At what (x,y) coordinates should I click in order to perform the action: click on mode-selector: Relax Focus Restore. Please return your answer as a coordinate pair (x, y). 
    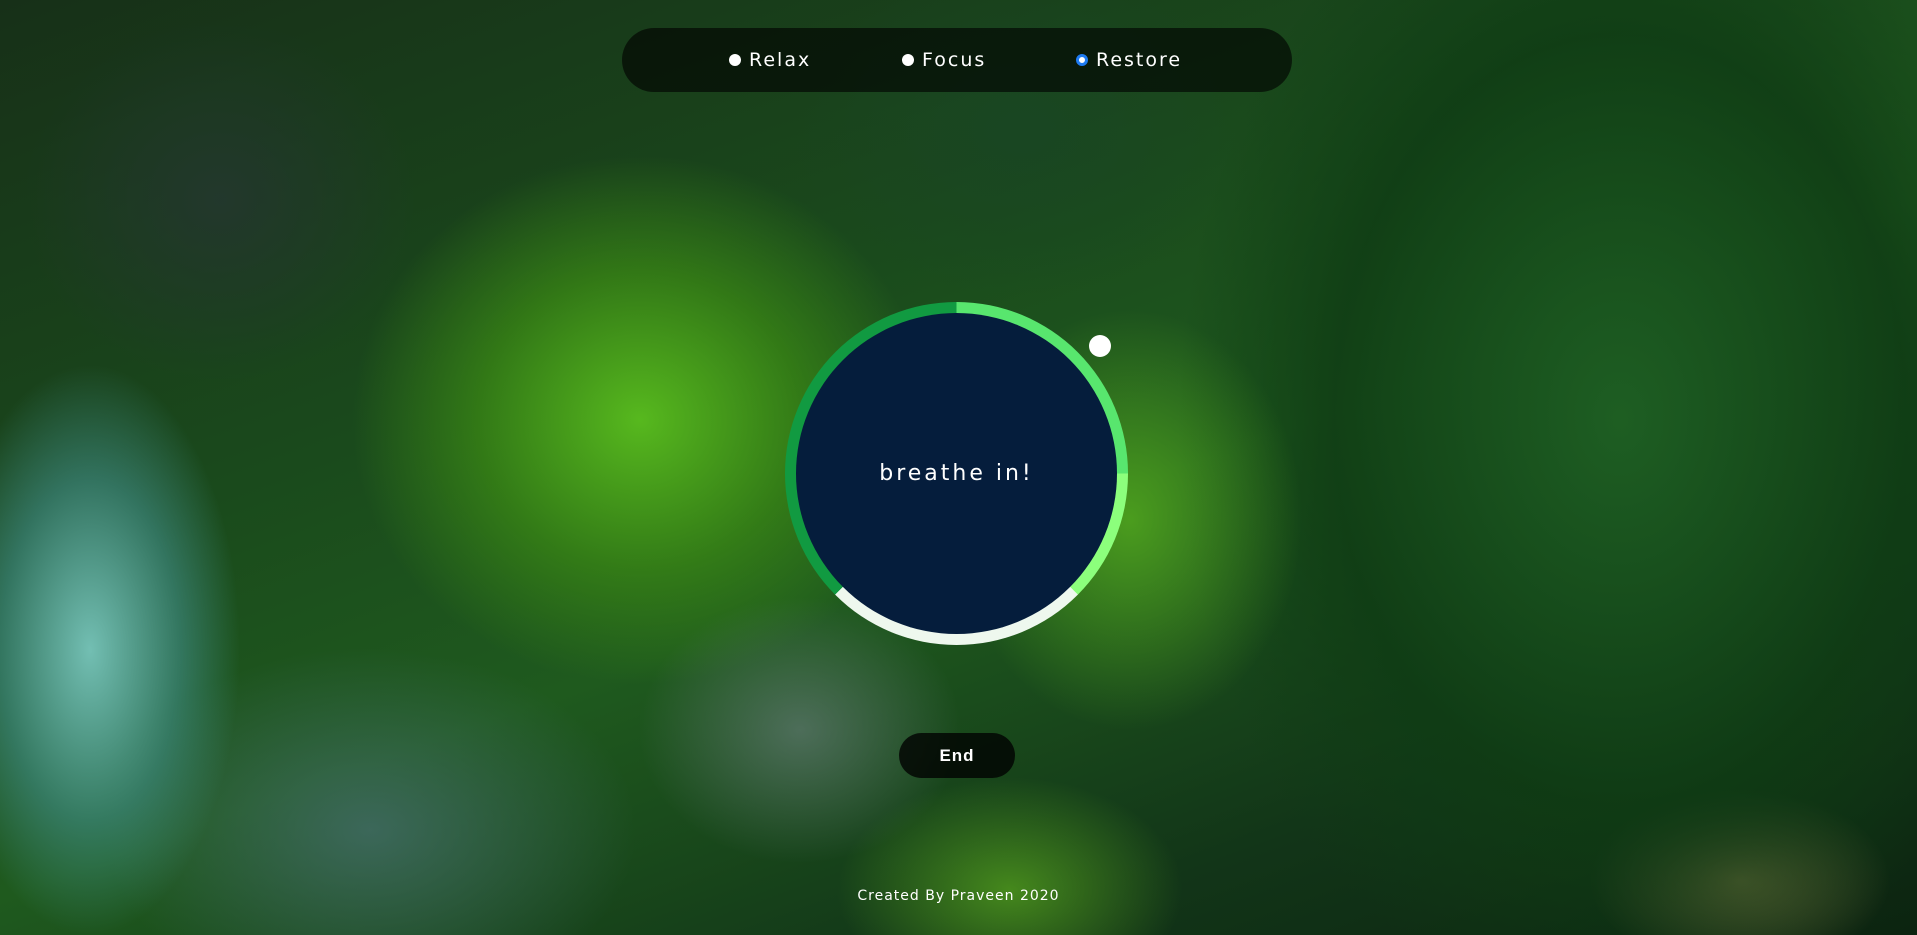
    Looking at the image, I should click on (957, 60).